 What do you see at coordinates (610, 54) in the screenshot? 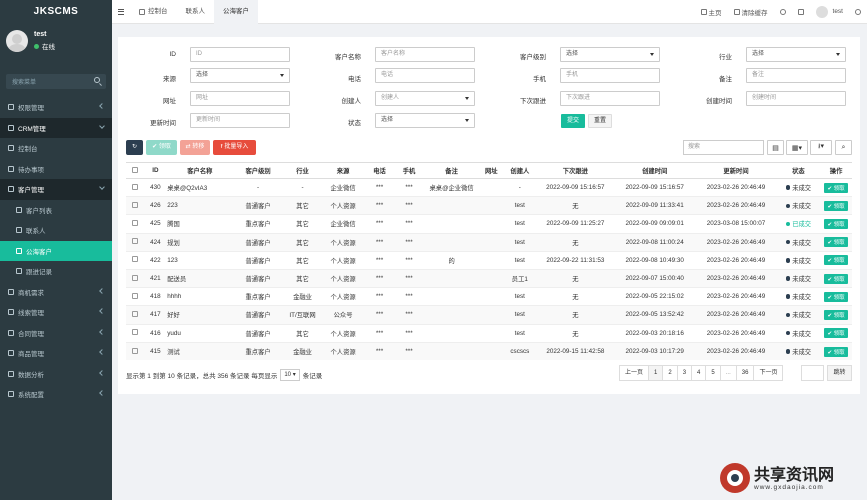
I see `filter-level-select: 选择` at bounding box center [610, 54].